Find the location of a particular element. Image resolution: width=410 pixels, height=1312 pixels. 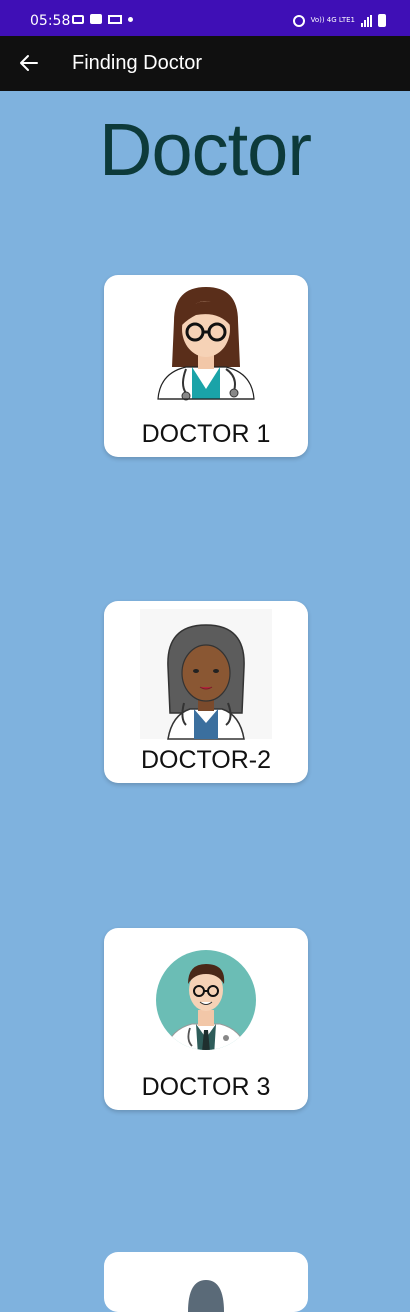

doctor-card-label: DOCTOR 3 is located at coordinates (206, 1087).